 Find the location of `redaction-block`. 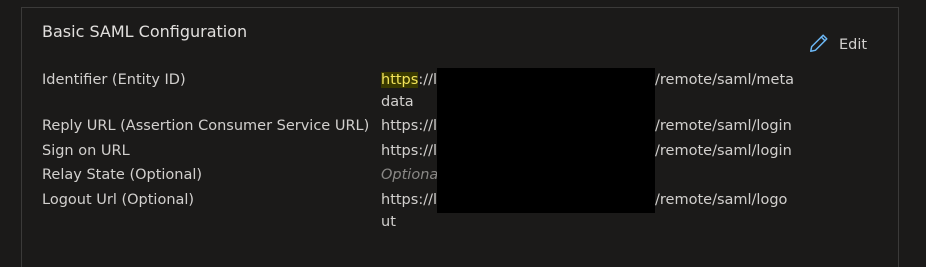

redaction-block is located at coordinates (546, 140).